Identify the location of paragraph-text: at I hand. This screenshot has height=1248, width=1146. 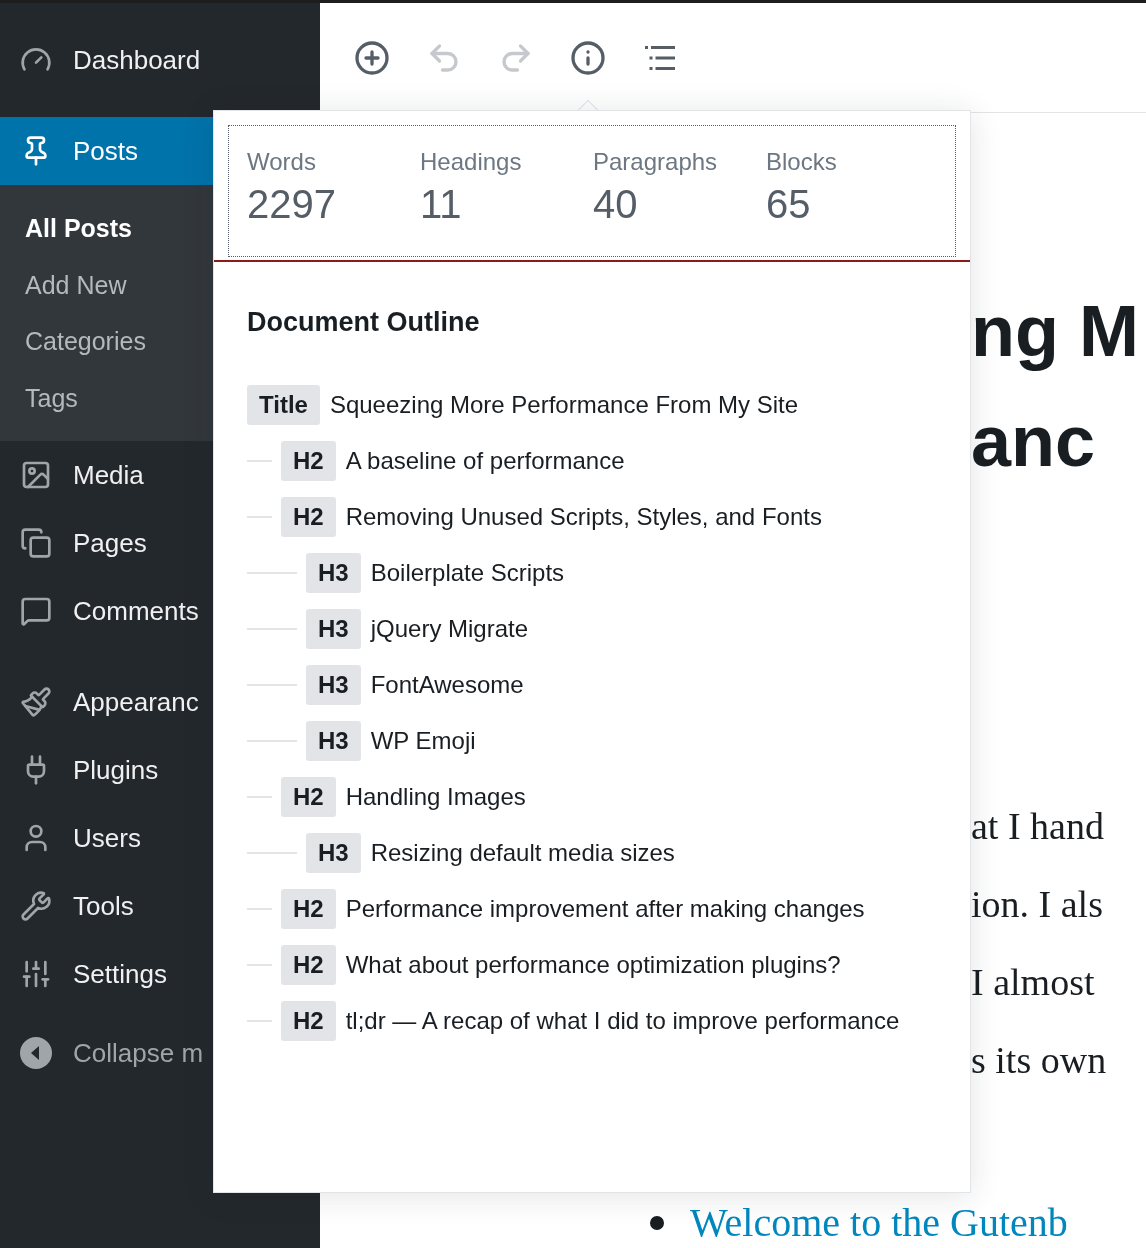
(1037, 826).